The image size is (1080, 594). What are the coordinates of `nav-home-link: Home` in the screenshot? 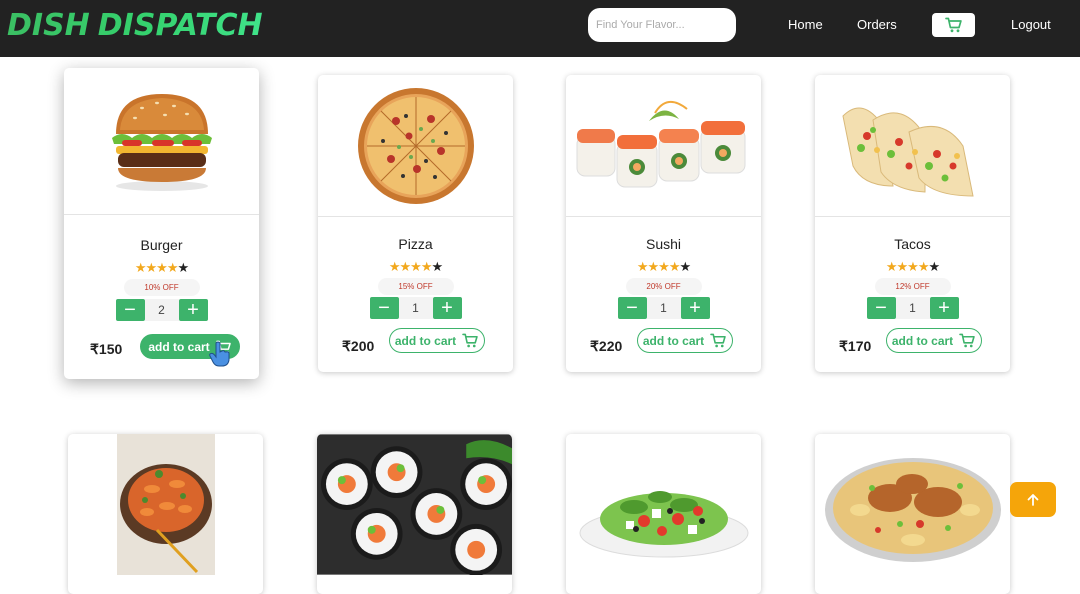 It's located at (805, 24).